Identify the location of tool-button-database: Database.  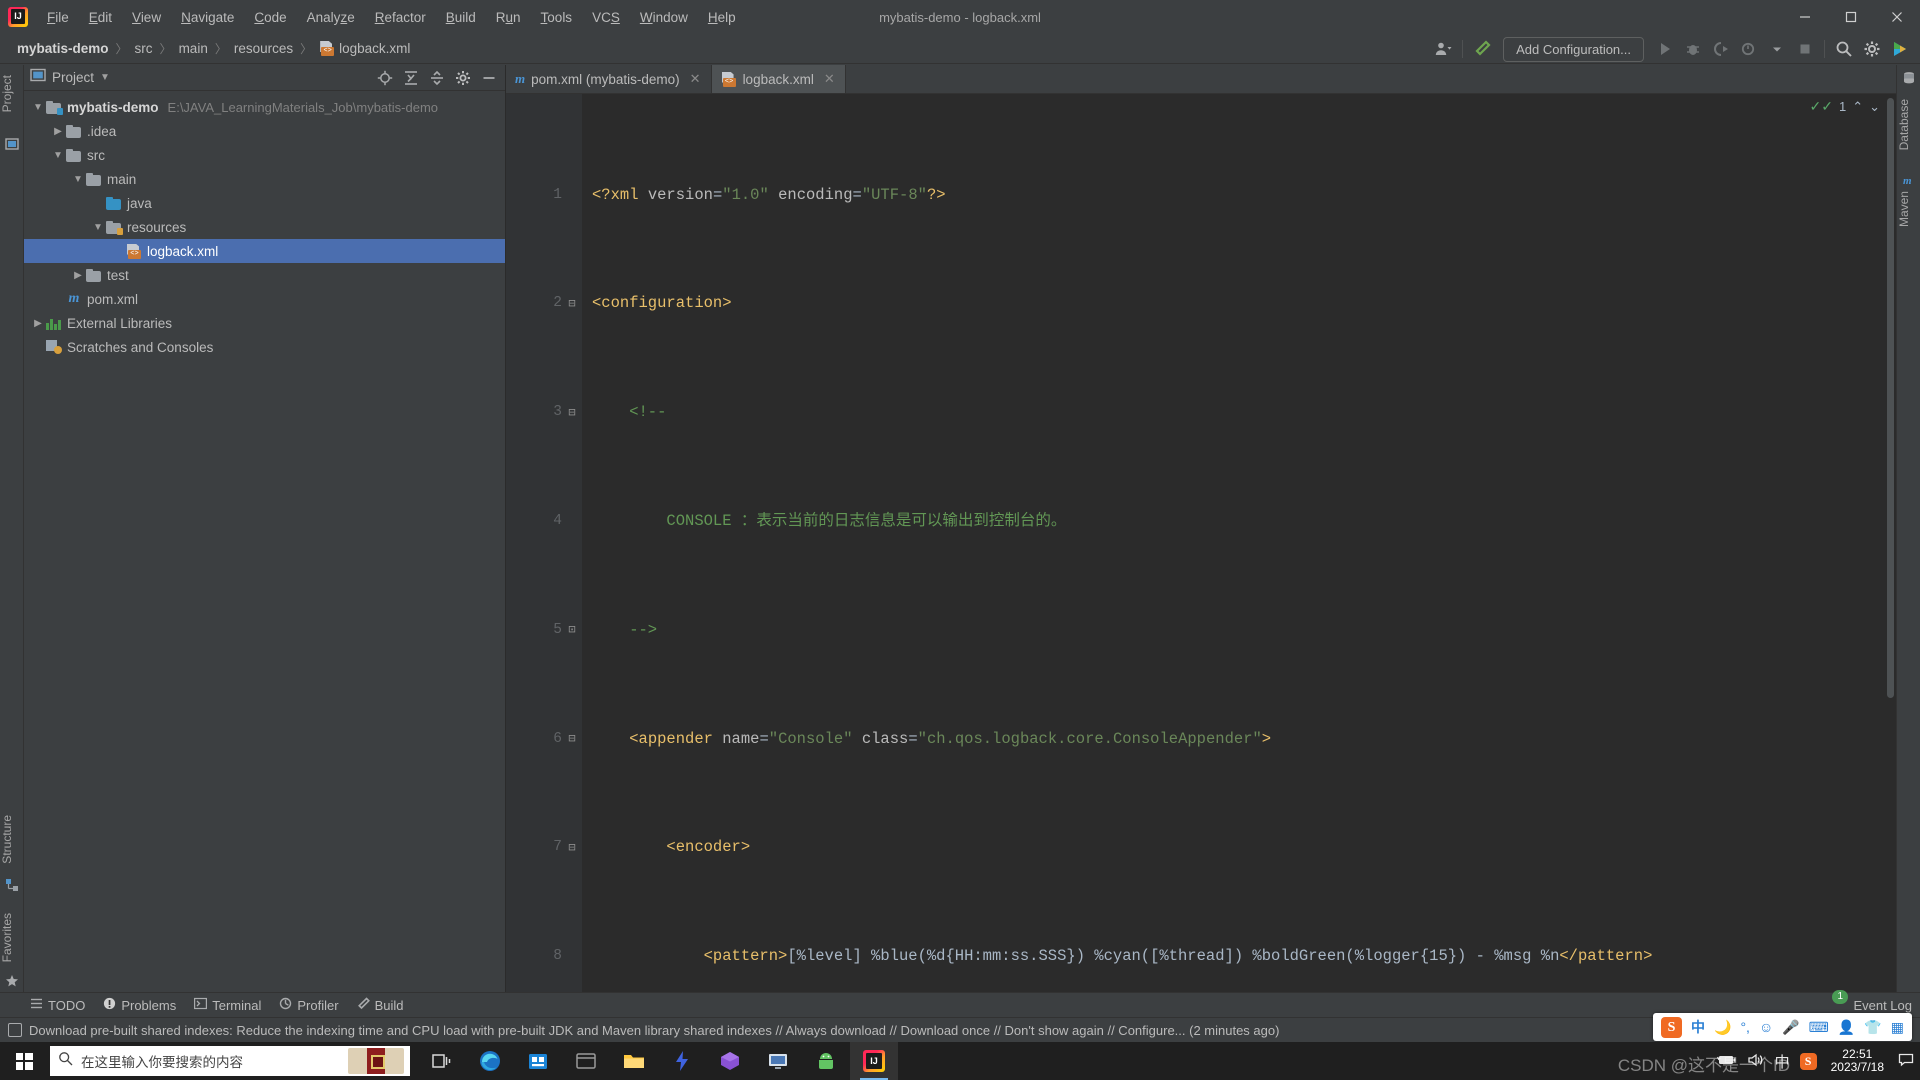
(1908, 124).